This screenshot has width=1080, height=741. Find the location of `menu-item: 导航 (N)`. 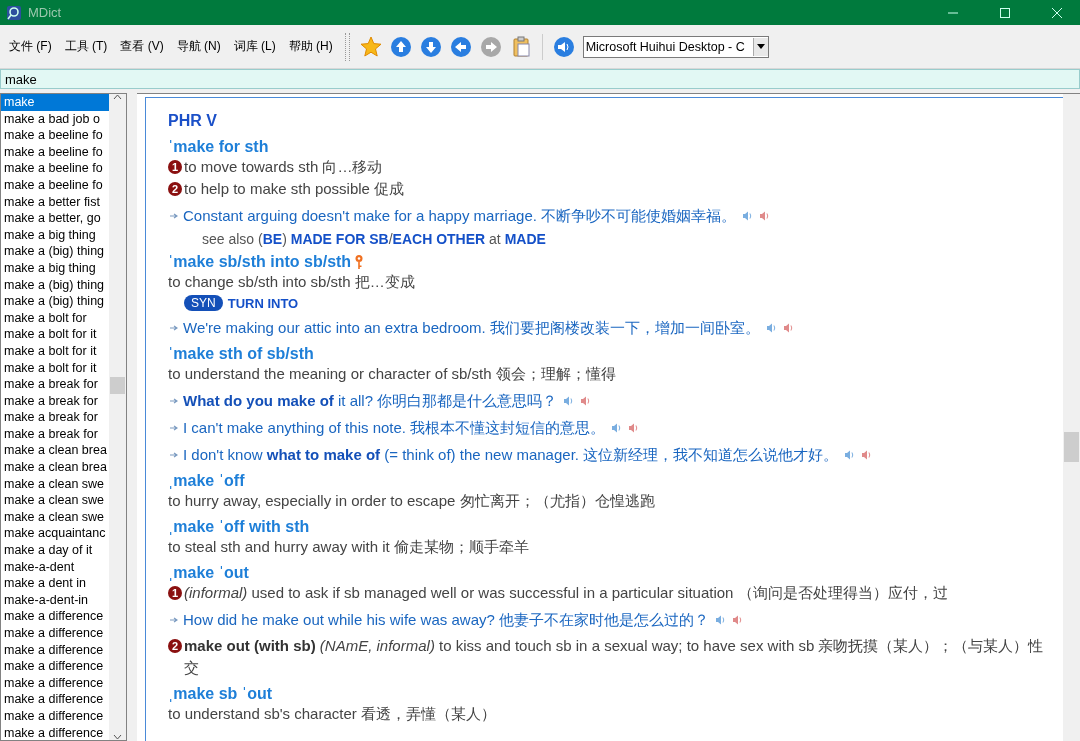

menu-item: 导航 (N) is located at coordinates (200, 46).